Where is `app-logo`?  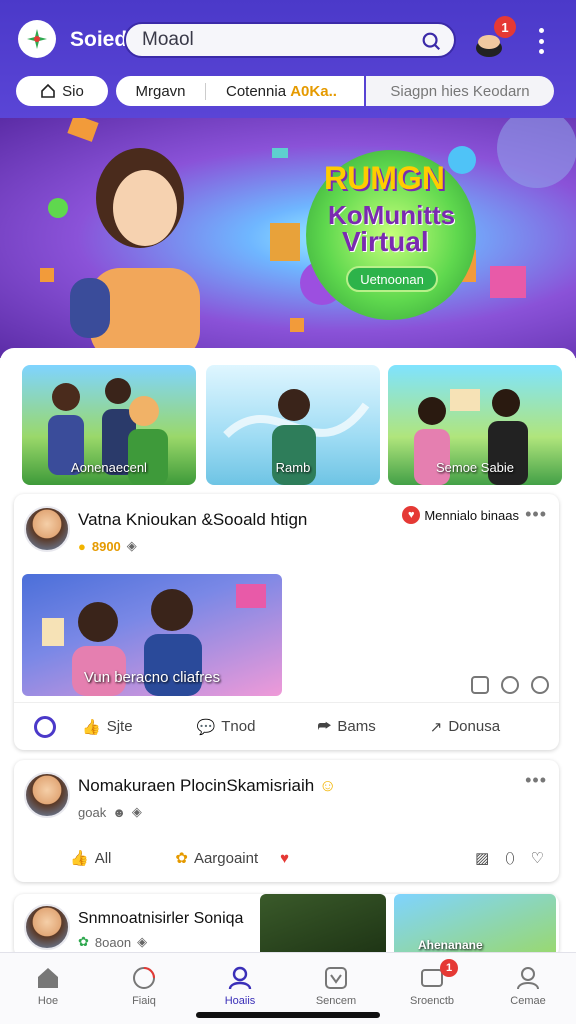
app-logo is located at coordinates (37, 39).